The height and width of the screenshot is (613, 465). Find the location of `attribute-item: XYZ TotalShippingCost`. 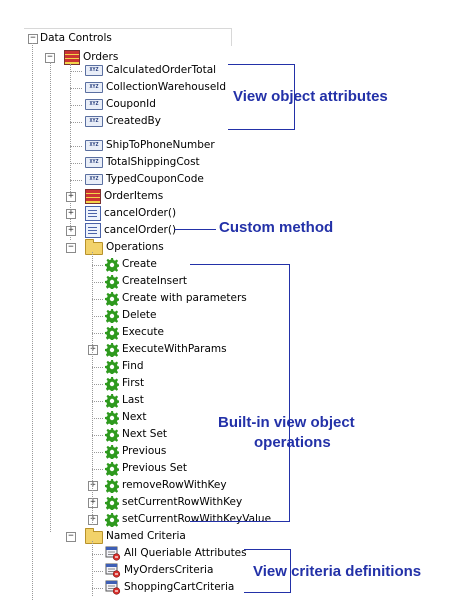

attribute-item: XYZ TotalShippingCost is located at coordinates (142, 162).